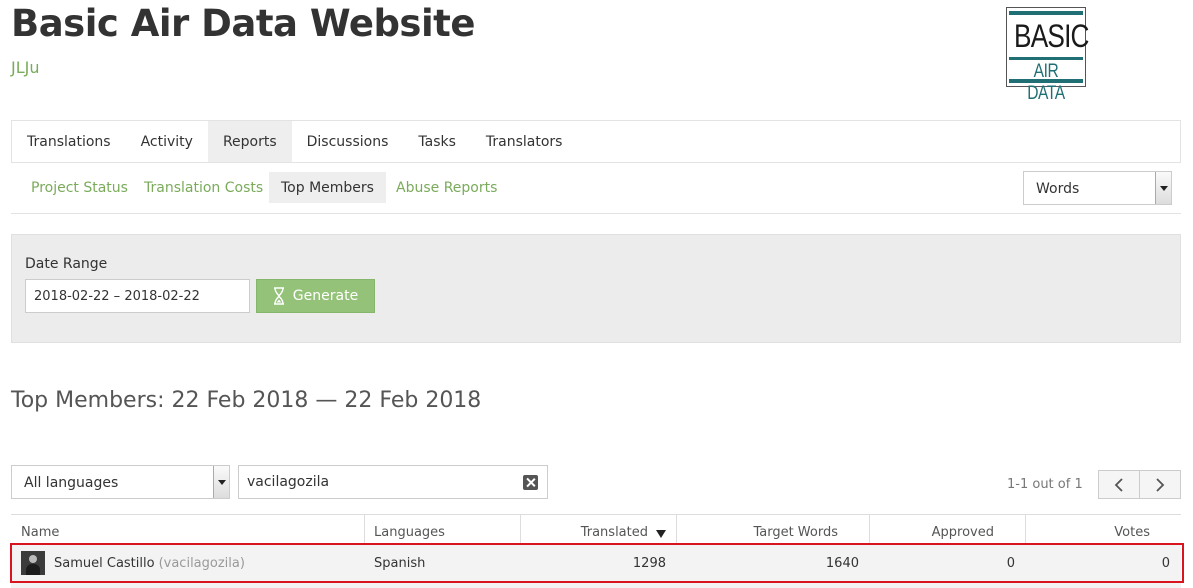 This screenshot has width=1193, height=588. I want to click on column-header-target-words: Target Words, so click(773, 529).